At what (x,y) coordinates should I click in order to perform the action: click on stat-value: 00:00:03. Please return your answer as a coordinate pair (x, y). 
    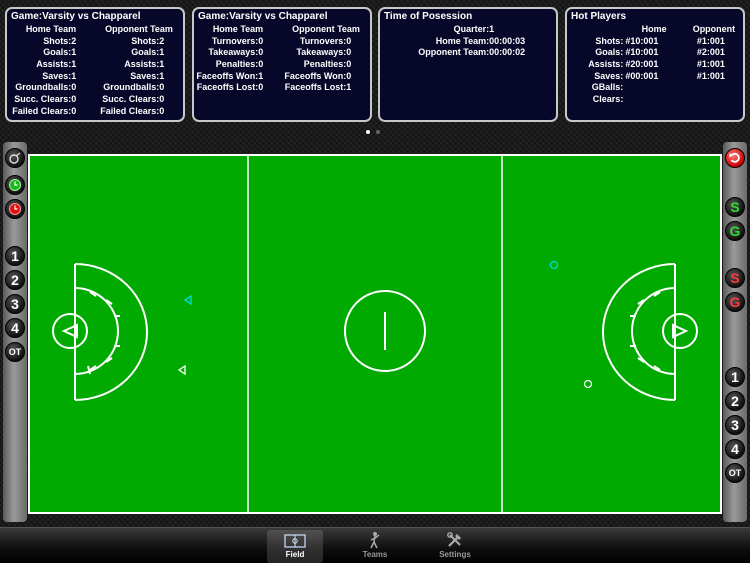
    Looking at the image, I should click on (507, 40).